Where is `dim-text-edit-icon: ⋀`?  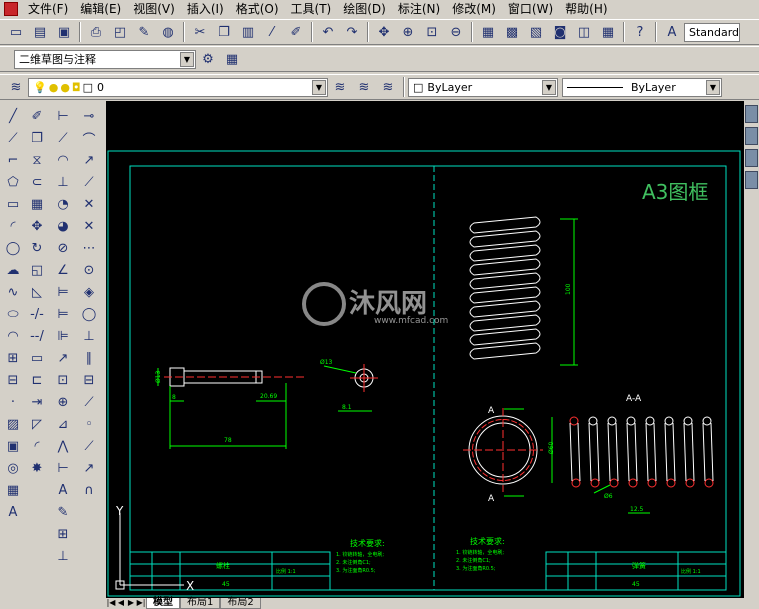 dim-text-edit-icon: ⋀ is located at coordinates (63, 446).